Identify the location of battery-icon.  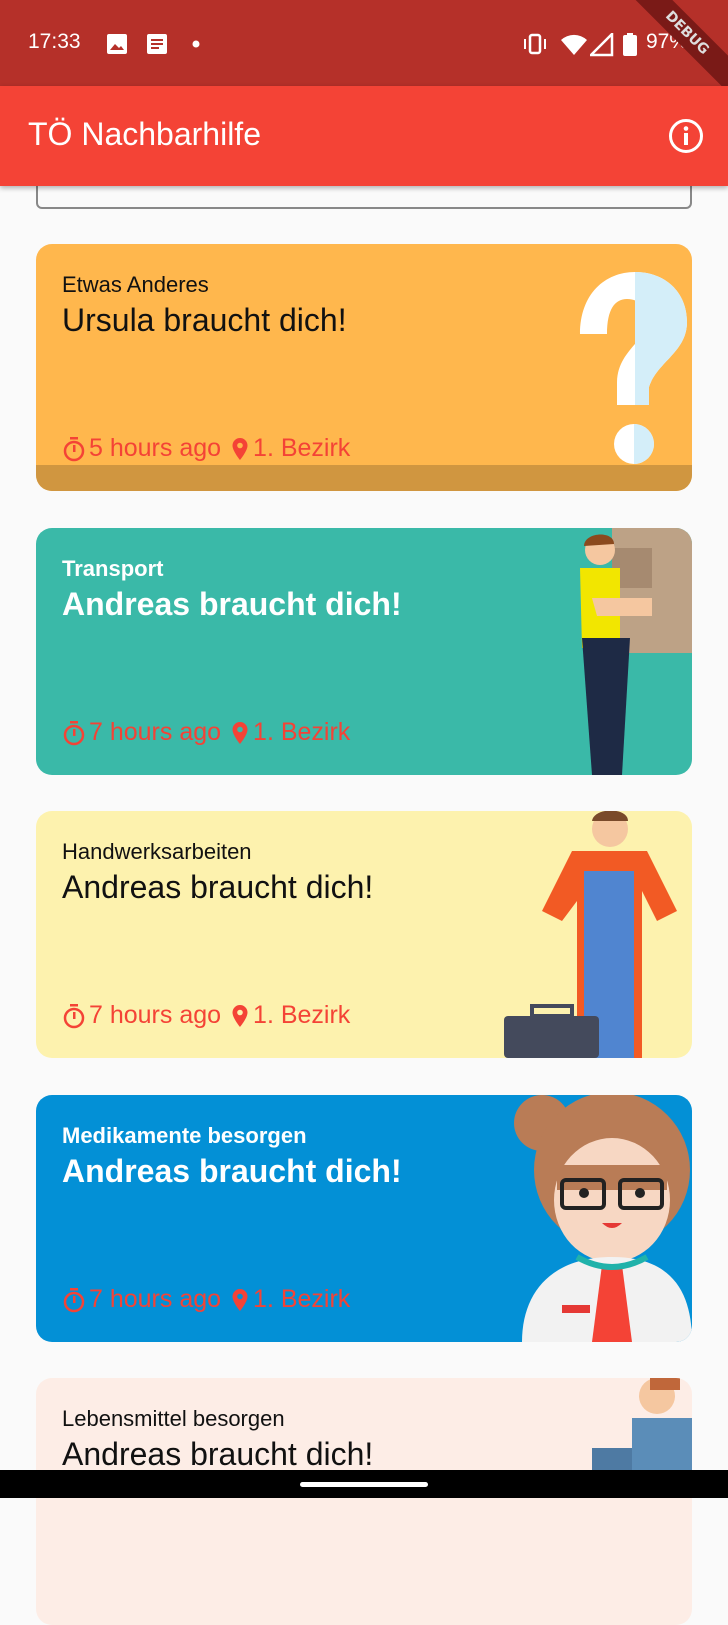
(630, 44).